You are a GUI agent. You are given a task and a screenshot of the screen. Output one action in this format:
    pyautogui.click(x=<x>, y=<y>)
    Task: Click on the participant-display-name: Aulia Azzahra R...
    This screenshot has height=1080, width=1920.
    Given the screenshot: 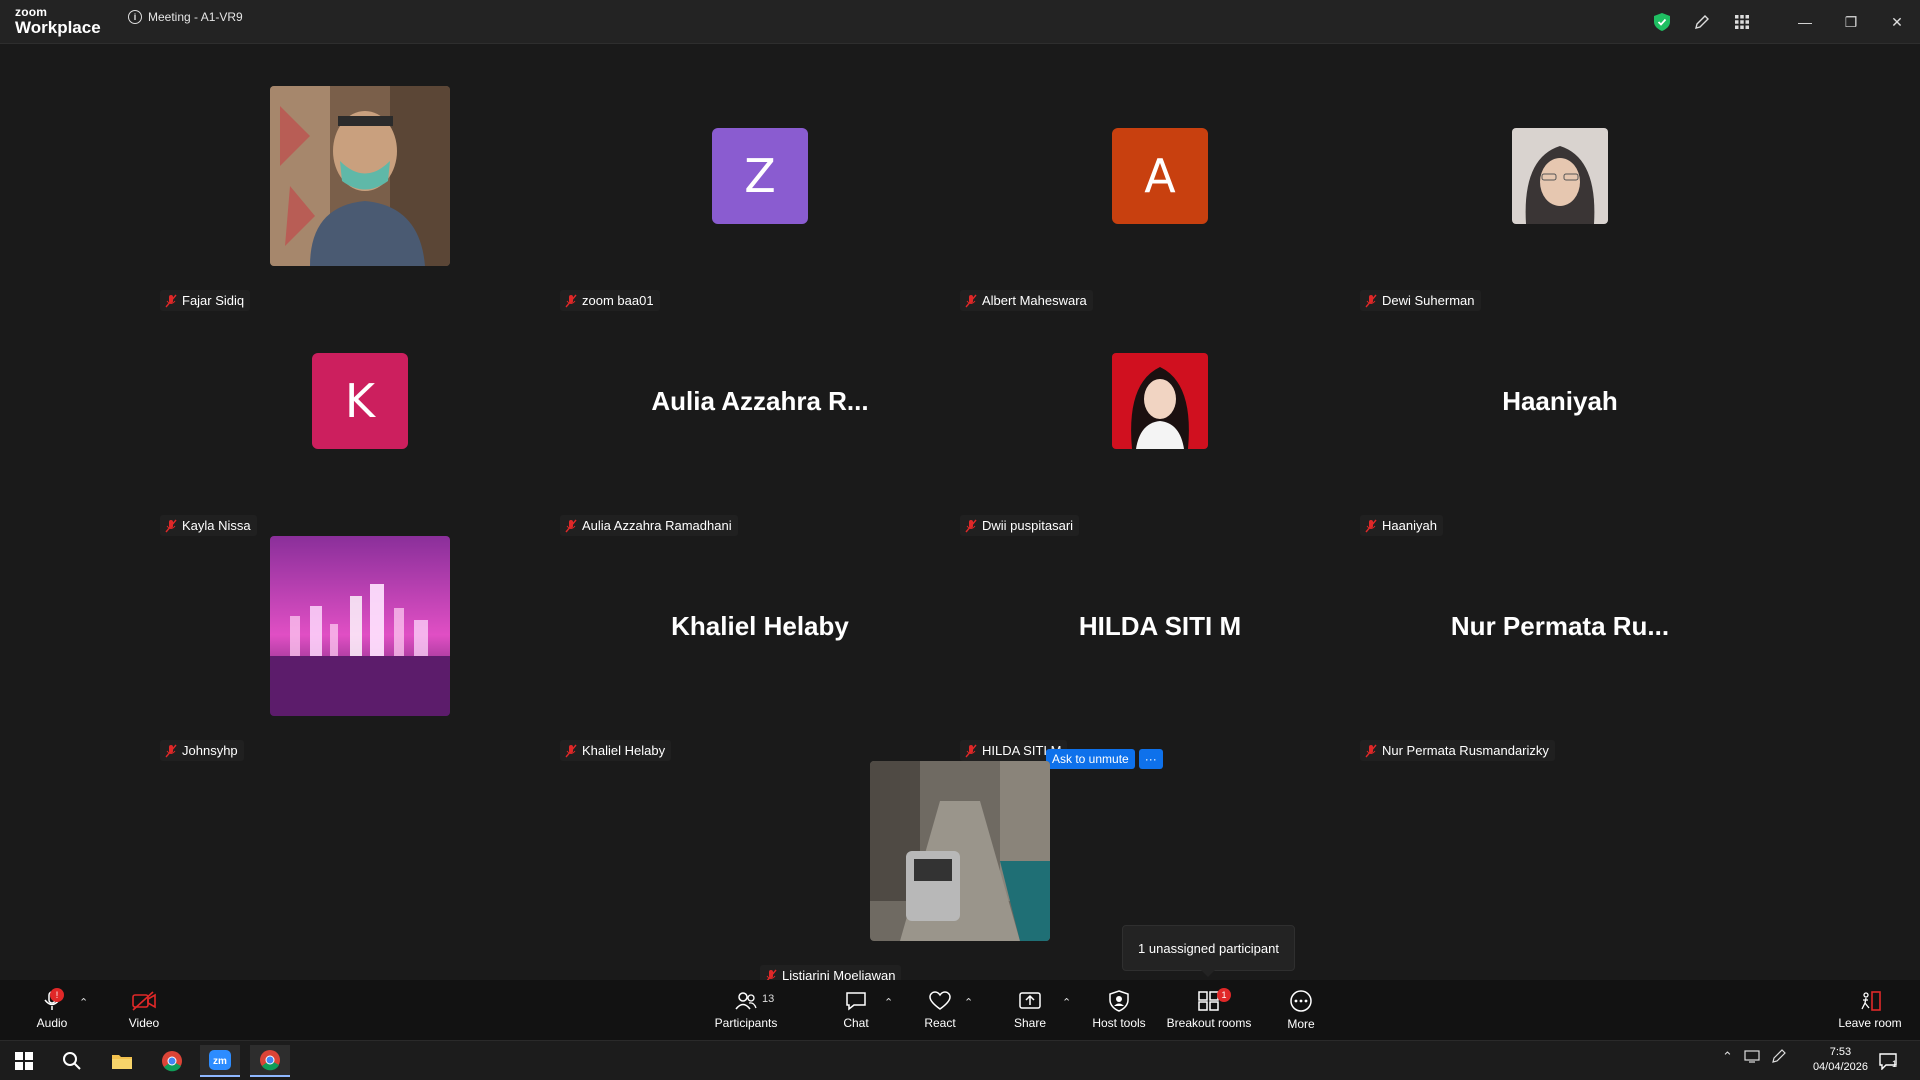 What is the action you would take?
    pyautogui.click(x=760, y=400)
    